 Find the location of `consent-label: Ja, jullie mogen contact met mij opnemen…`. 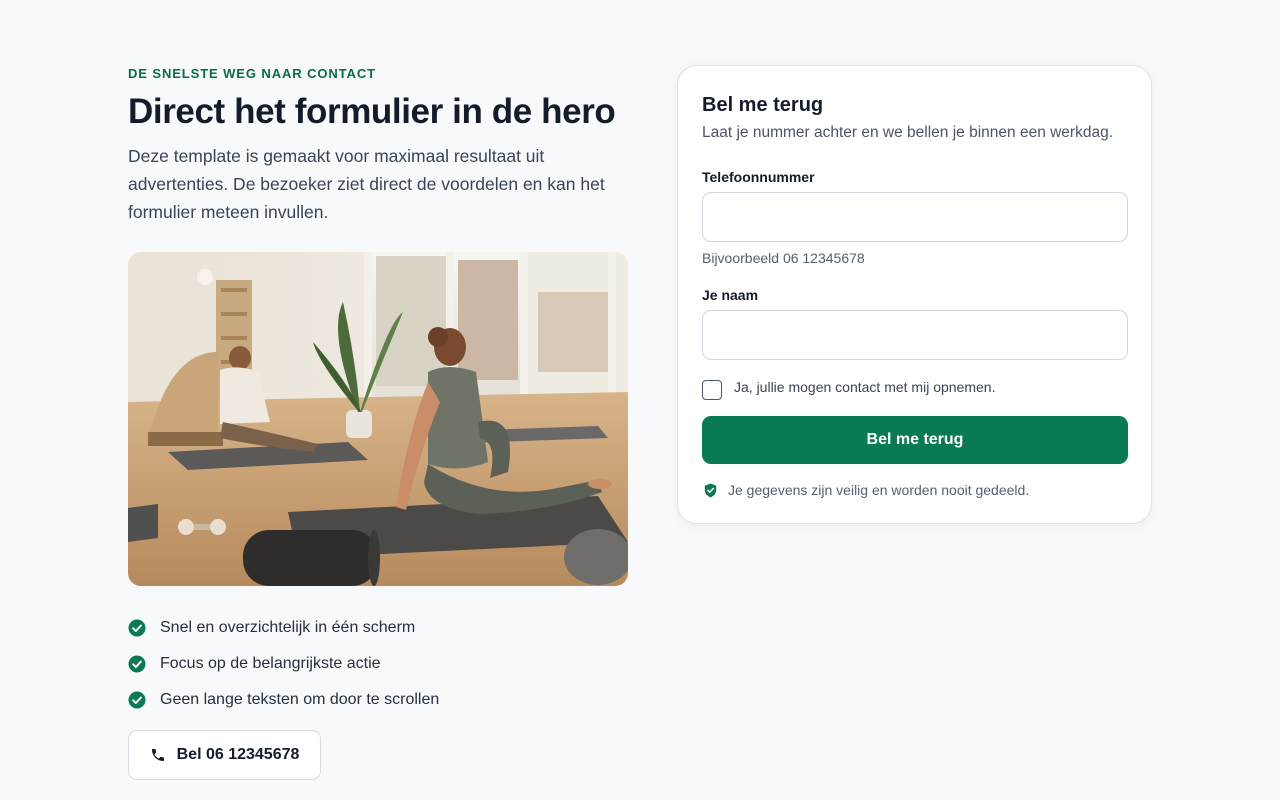

consent-label: Ja, jullie mogen contact met mij opnemen… is located at coordinates (865, 387).